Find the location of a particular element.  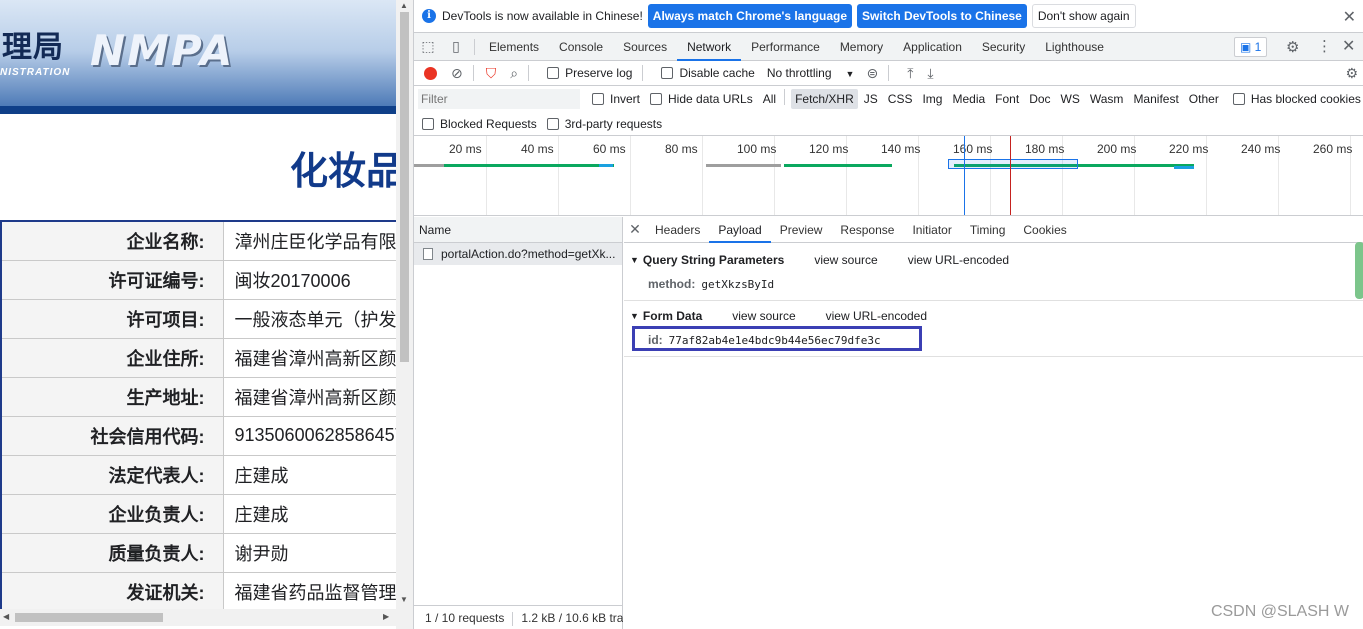

gear-icon: ⚙ is located at coordinates (1292, 47).